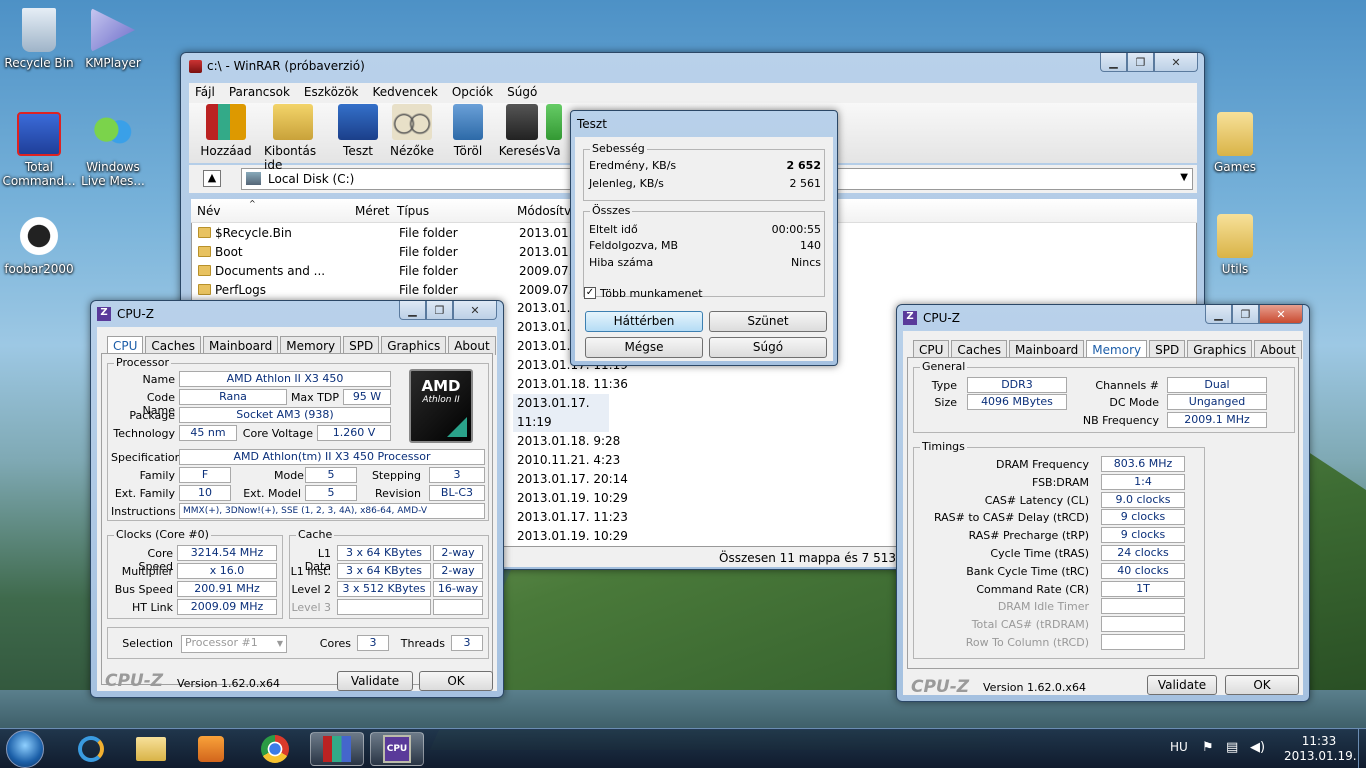 The width and height of the screenshot is (1366, 768). What do you see at coordinates (590, 293) in the screenshot?
I see `multitask-checkbox: ✓` at bounding box center [590, 293].